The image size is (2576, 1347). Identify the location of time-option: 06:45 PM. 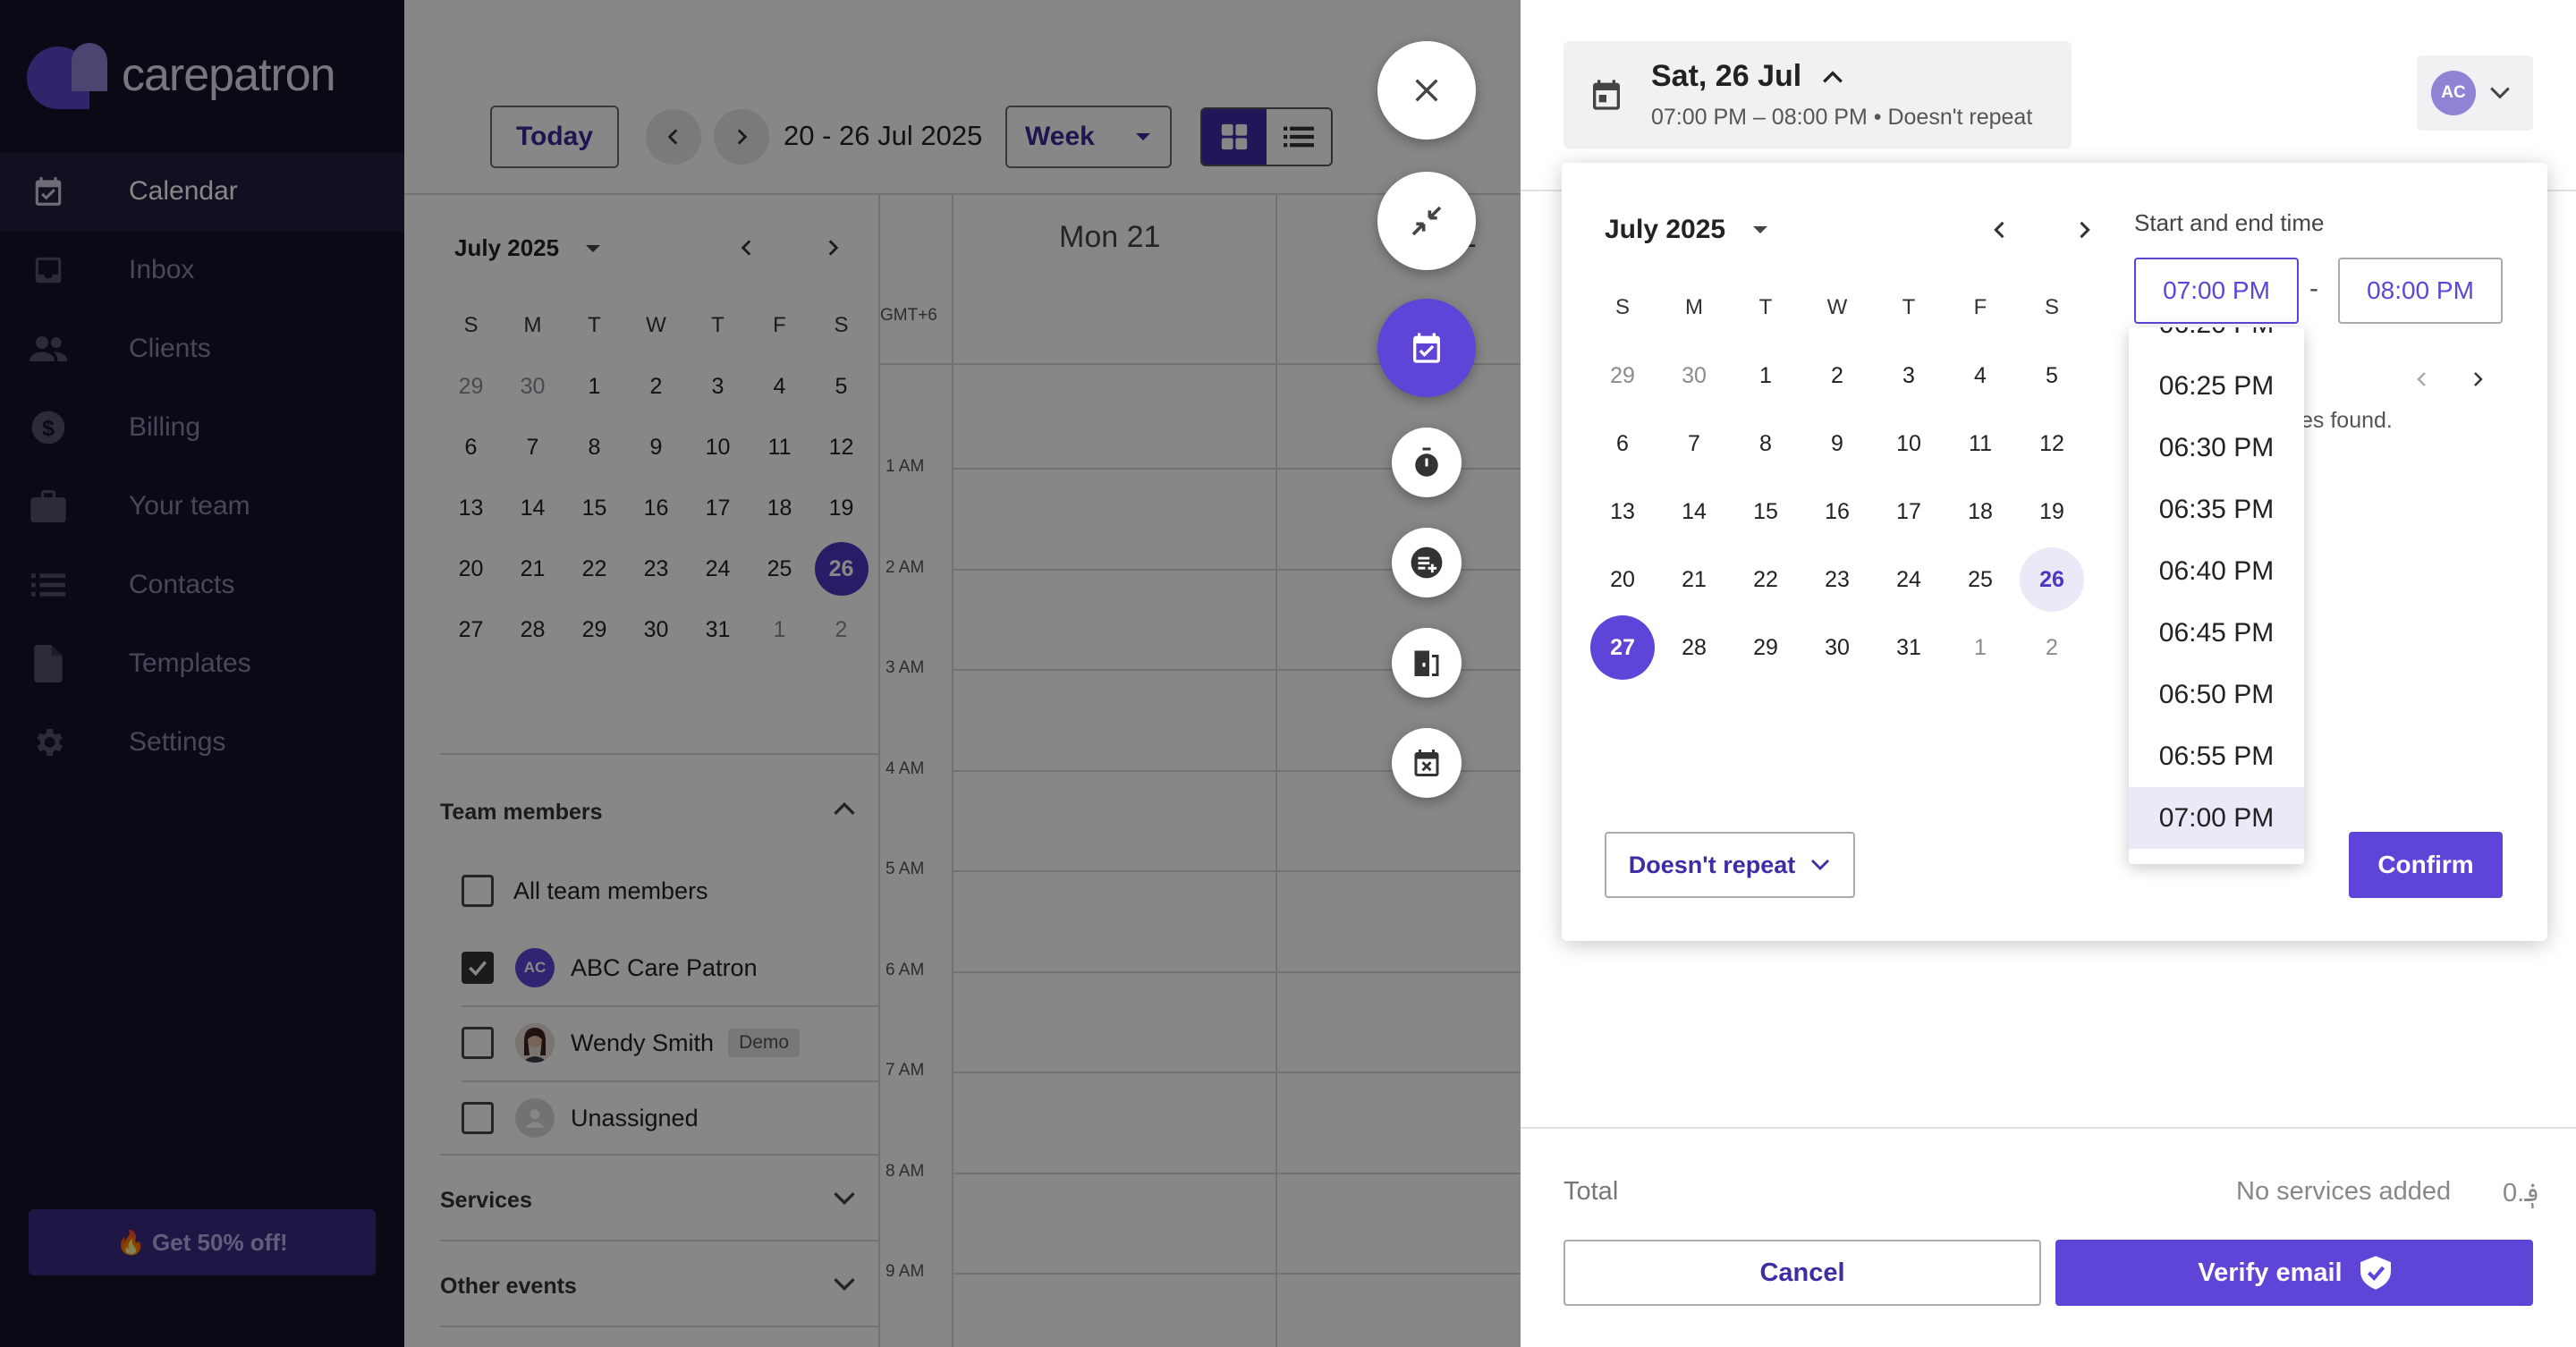
(2216, 633).